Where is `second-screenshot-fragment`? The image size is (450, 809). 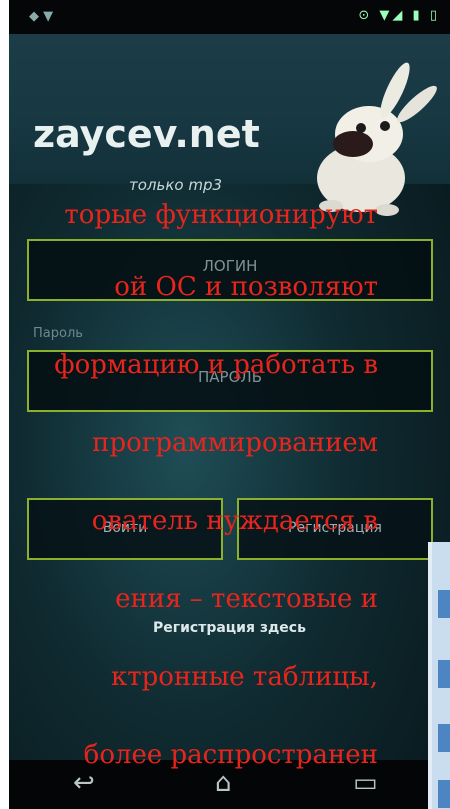
second-screenshot-fragment is located at coordinates (439, 675).